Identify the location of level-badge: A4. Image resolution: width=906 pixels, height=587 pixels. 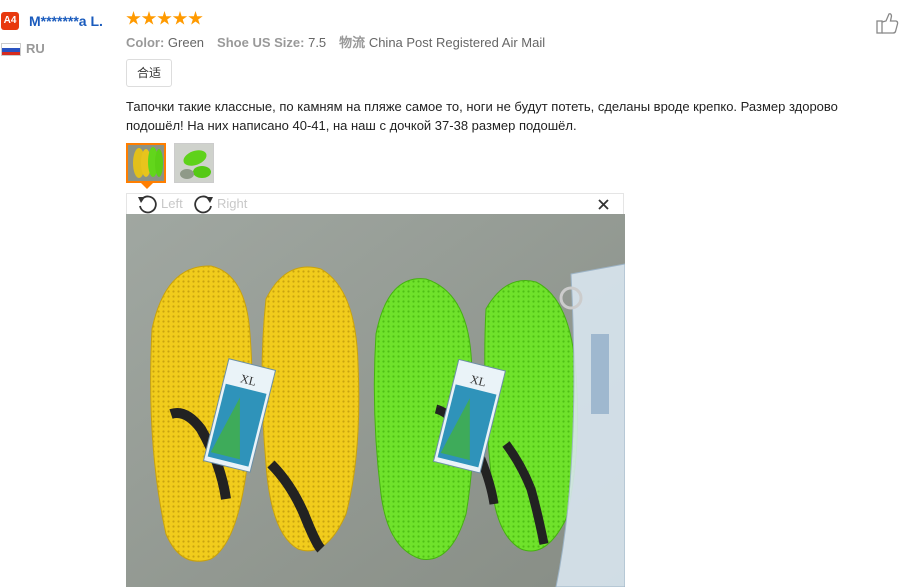
(10, 21).